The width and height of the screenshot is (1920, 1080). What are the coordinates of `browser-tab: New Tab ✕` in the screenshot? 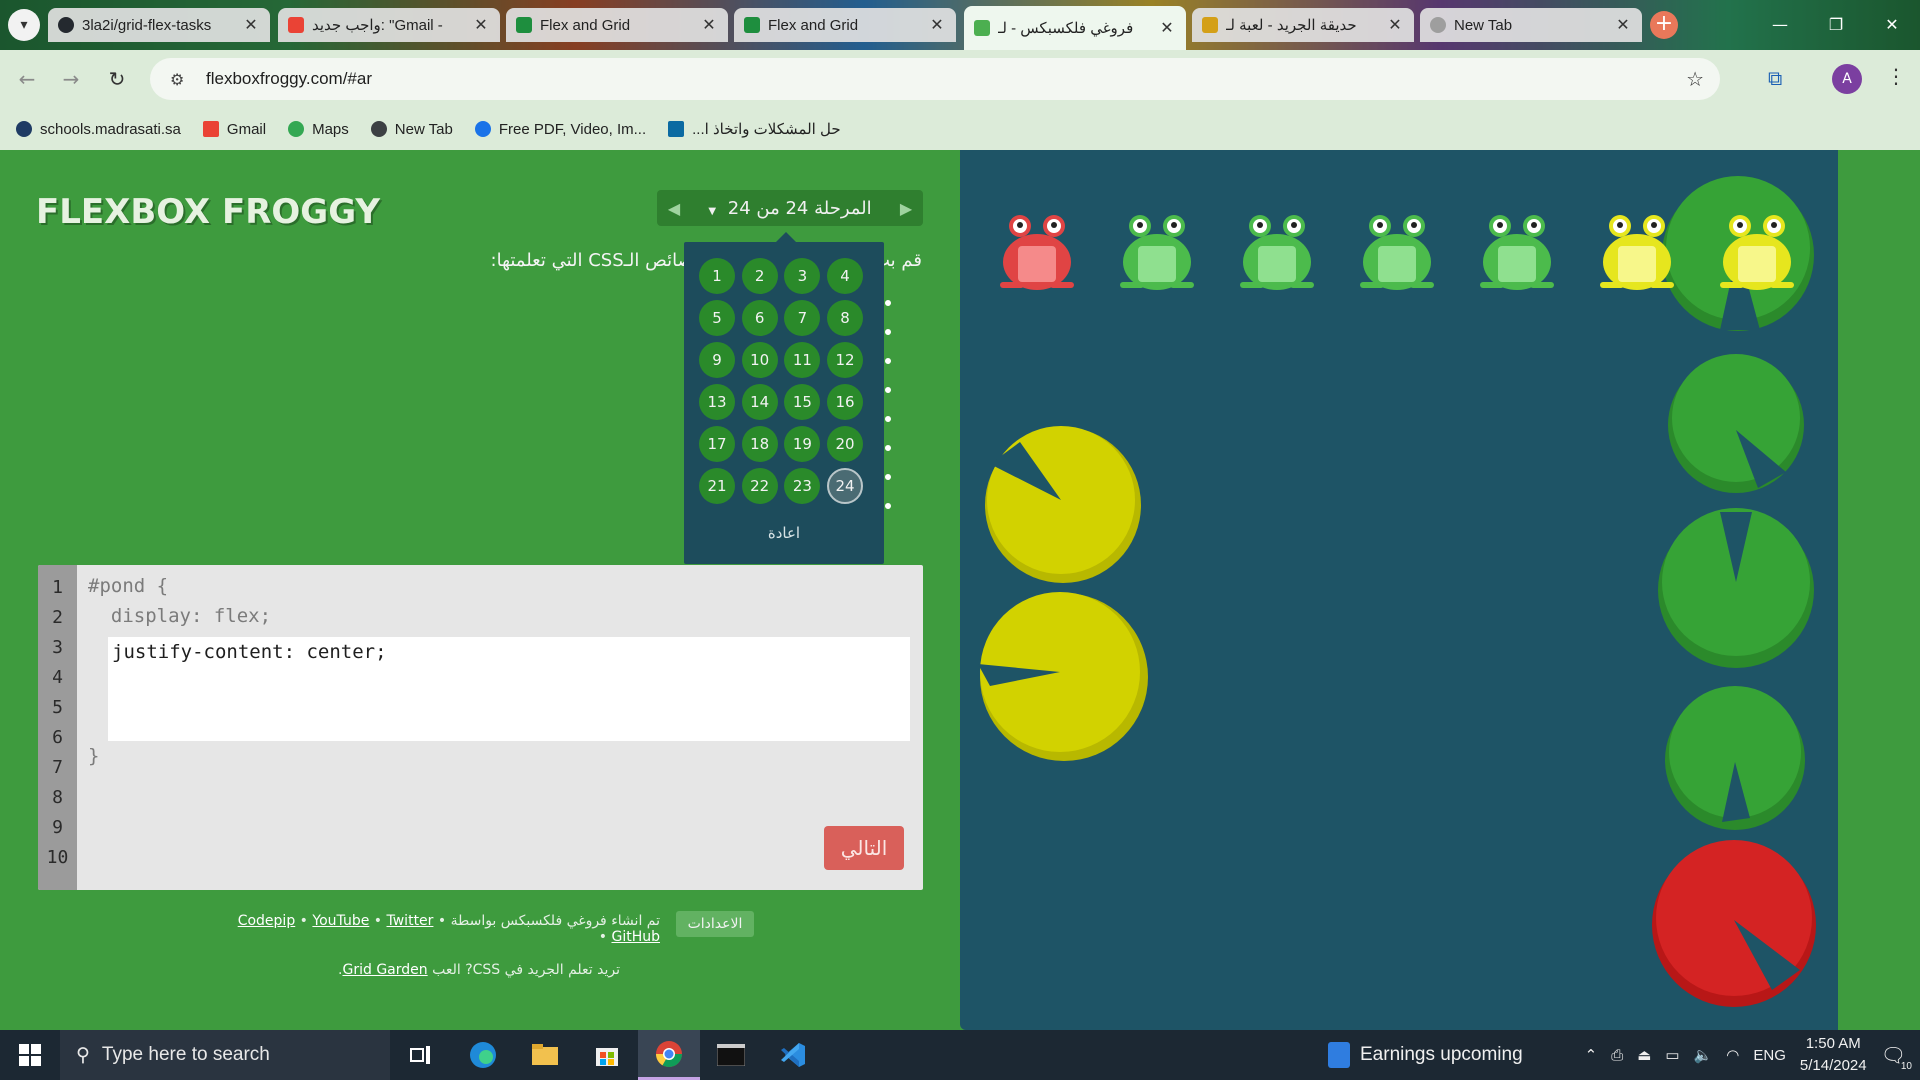 It's located at (1531, 25).